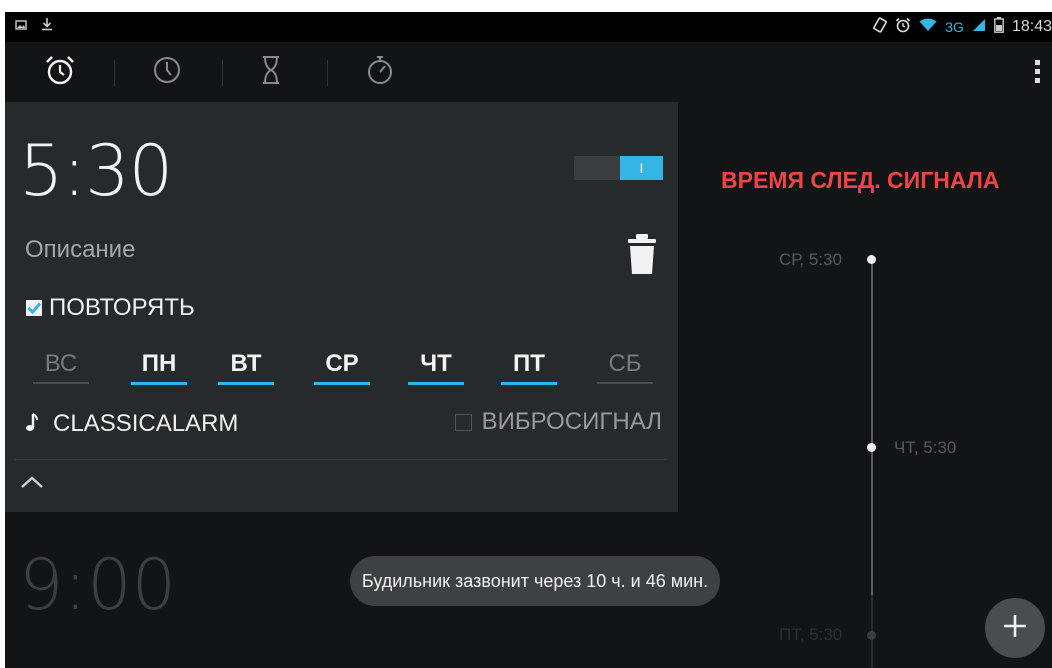 The width and height of the screenshot is (1052, 668). I want to click on alarm-clock-icon, so click(60, 72).